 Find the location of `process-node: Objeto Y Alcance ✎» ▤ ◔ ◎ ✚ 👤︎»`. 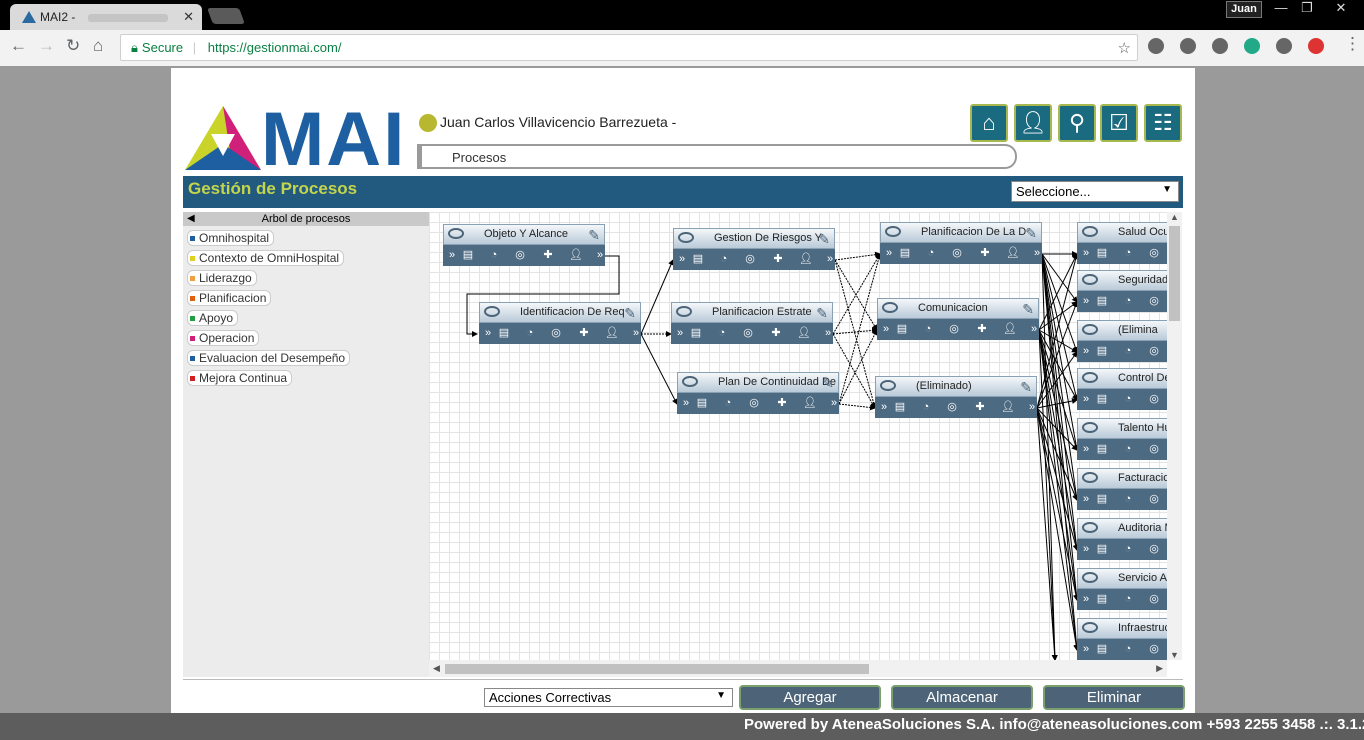

process-node: Objeto Y Alcance ✎» ▤ ◔ ◎ ✚ 👤︎» is located at coordinates (524, 245).